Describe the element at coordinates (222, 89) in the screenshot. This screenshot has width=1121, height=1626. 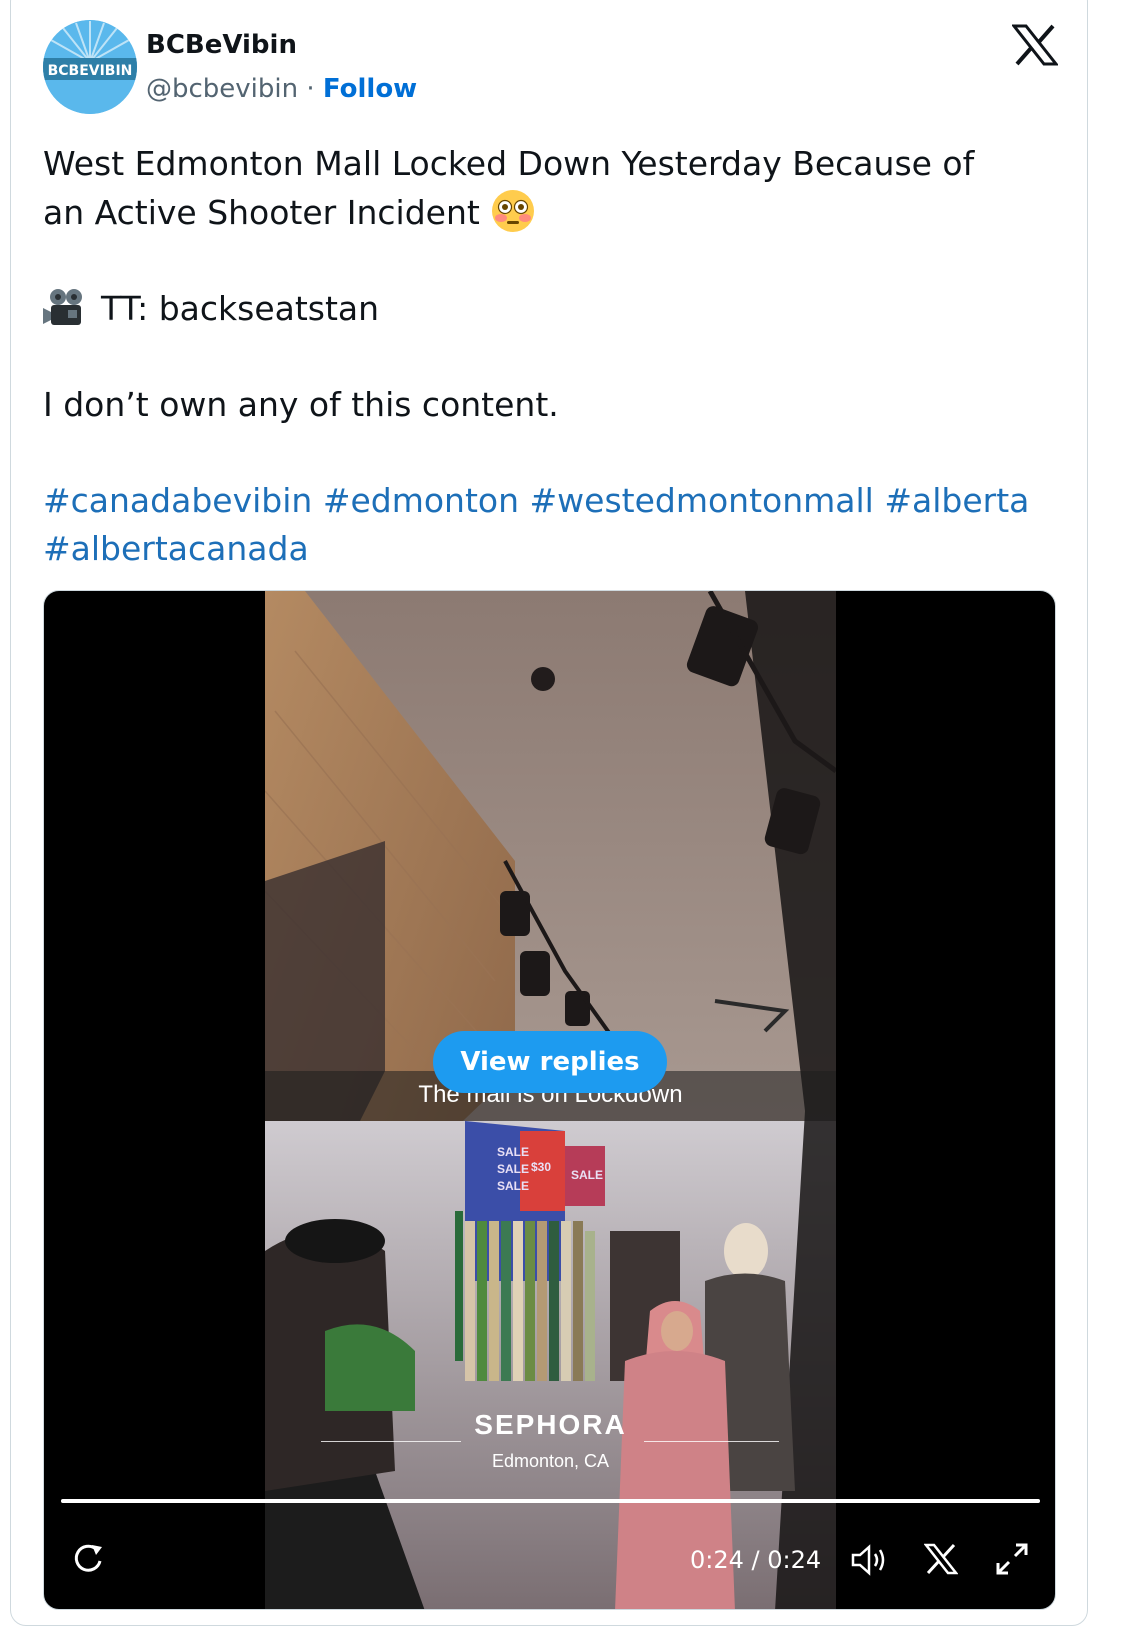
I see `author-handle: @bcbevibin` at that location.